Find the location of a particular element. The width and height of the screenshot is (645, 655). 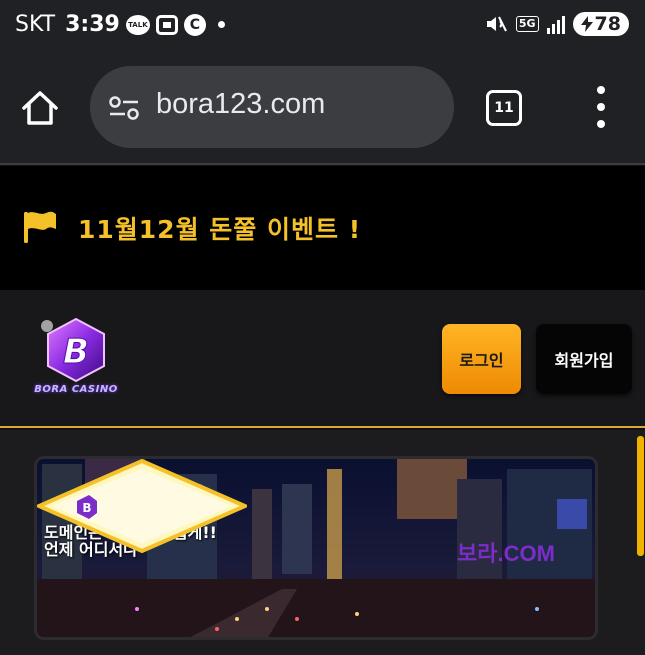

battery-indicator: 78 is located at coordinates (600, 24).